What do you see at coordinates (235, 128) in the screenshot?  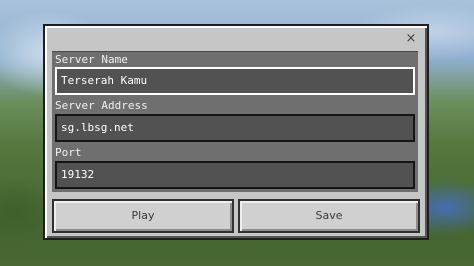 I see `server-address-input: sg.lbsg.net` at bounding box center [235, 128].